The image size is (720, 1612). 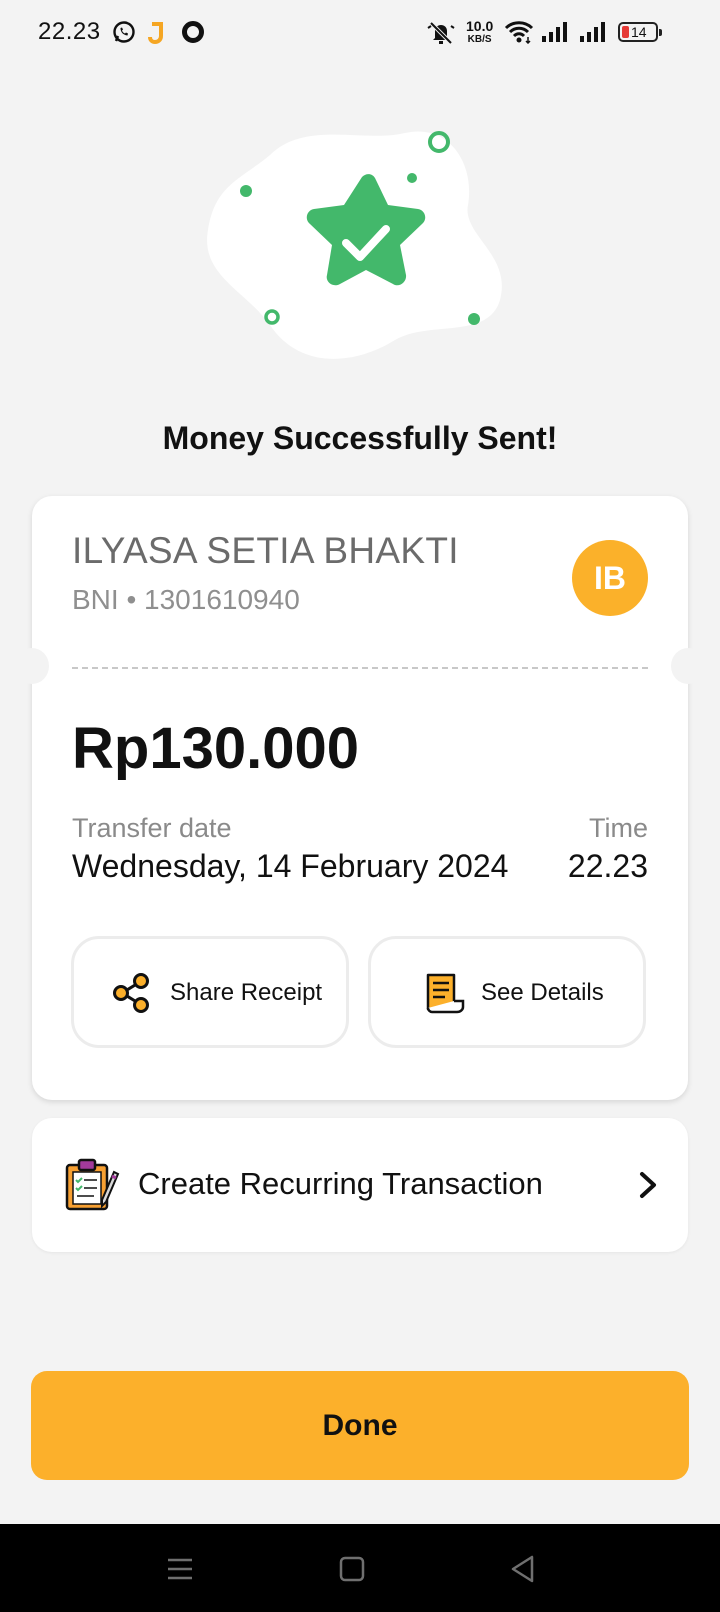 What do you see at coordinates (290, 866) in the screenshot?
I see `transfer-date-value: Wednesday, 14 February 2024` at bounding box center [290, 866].